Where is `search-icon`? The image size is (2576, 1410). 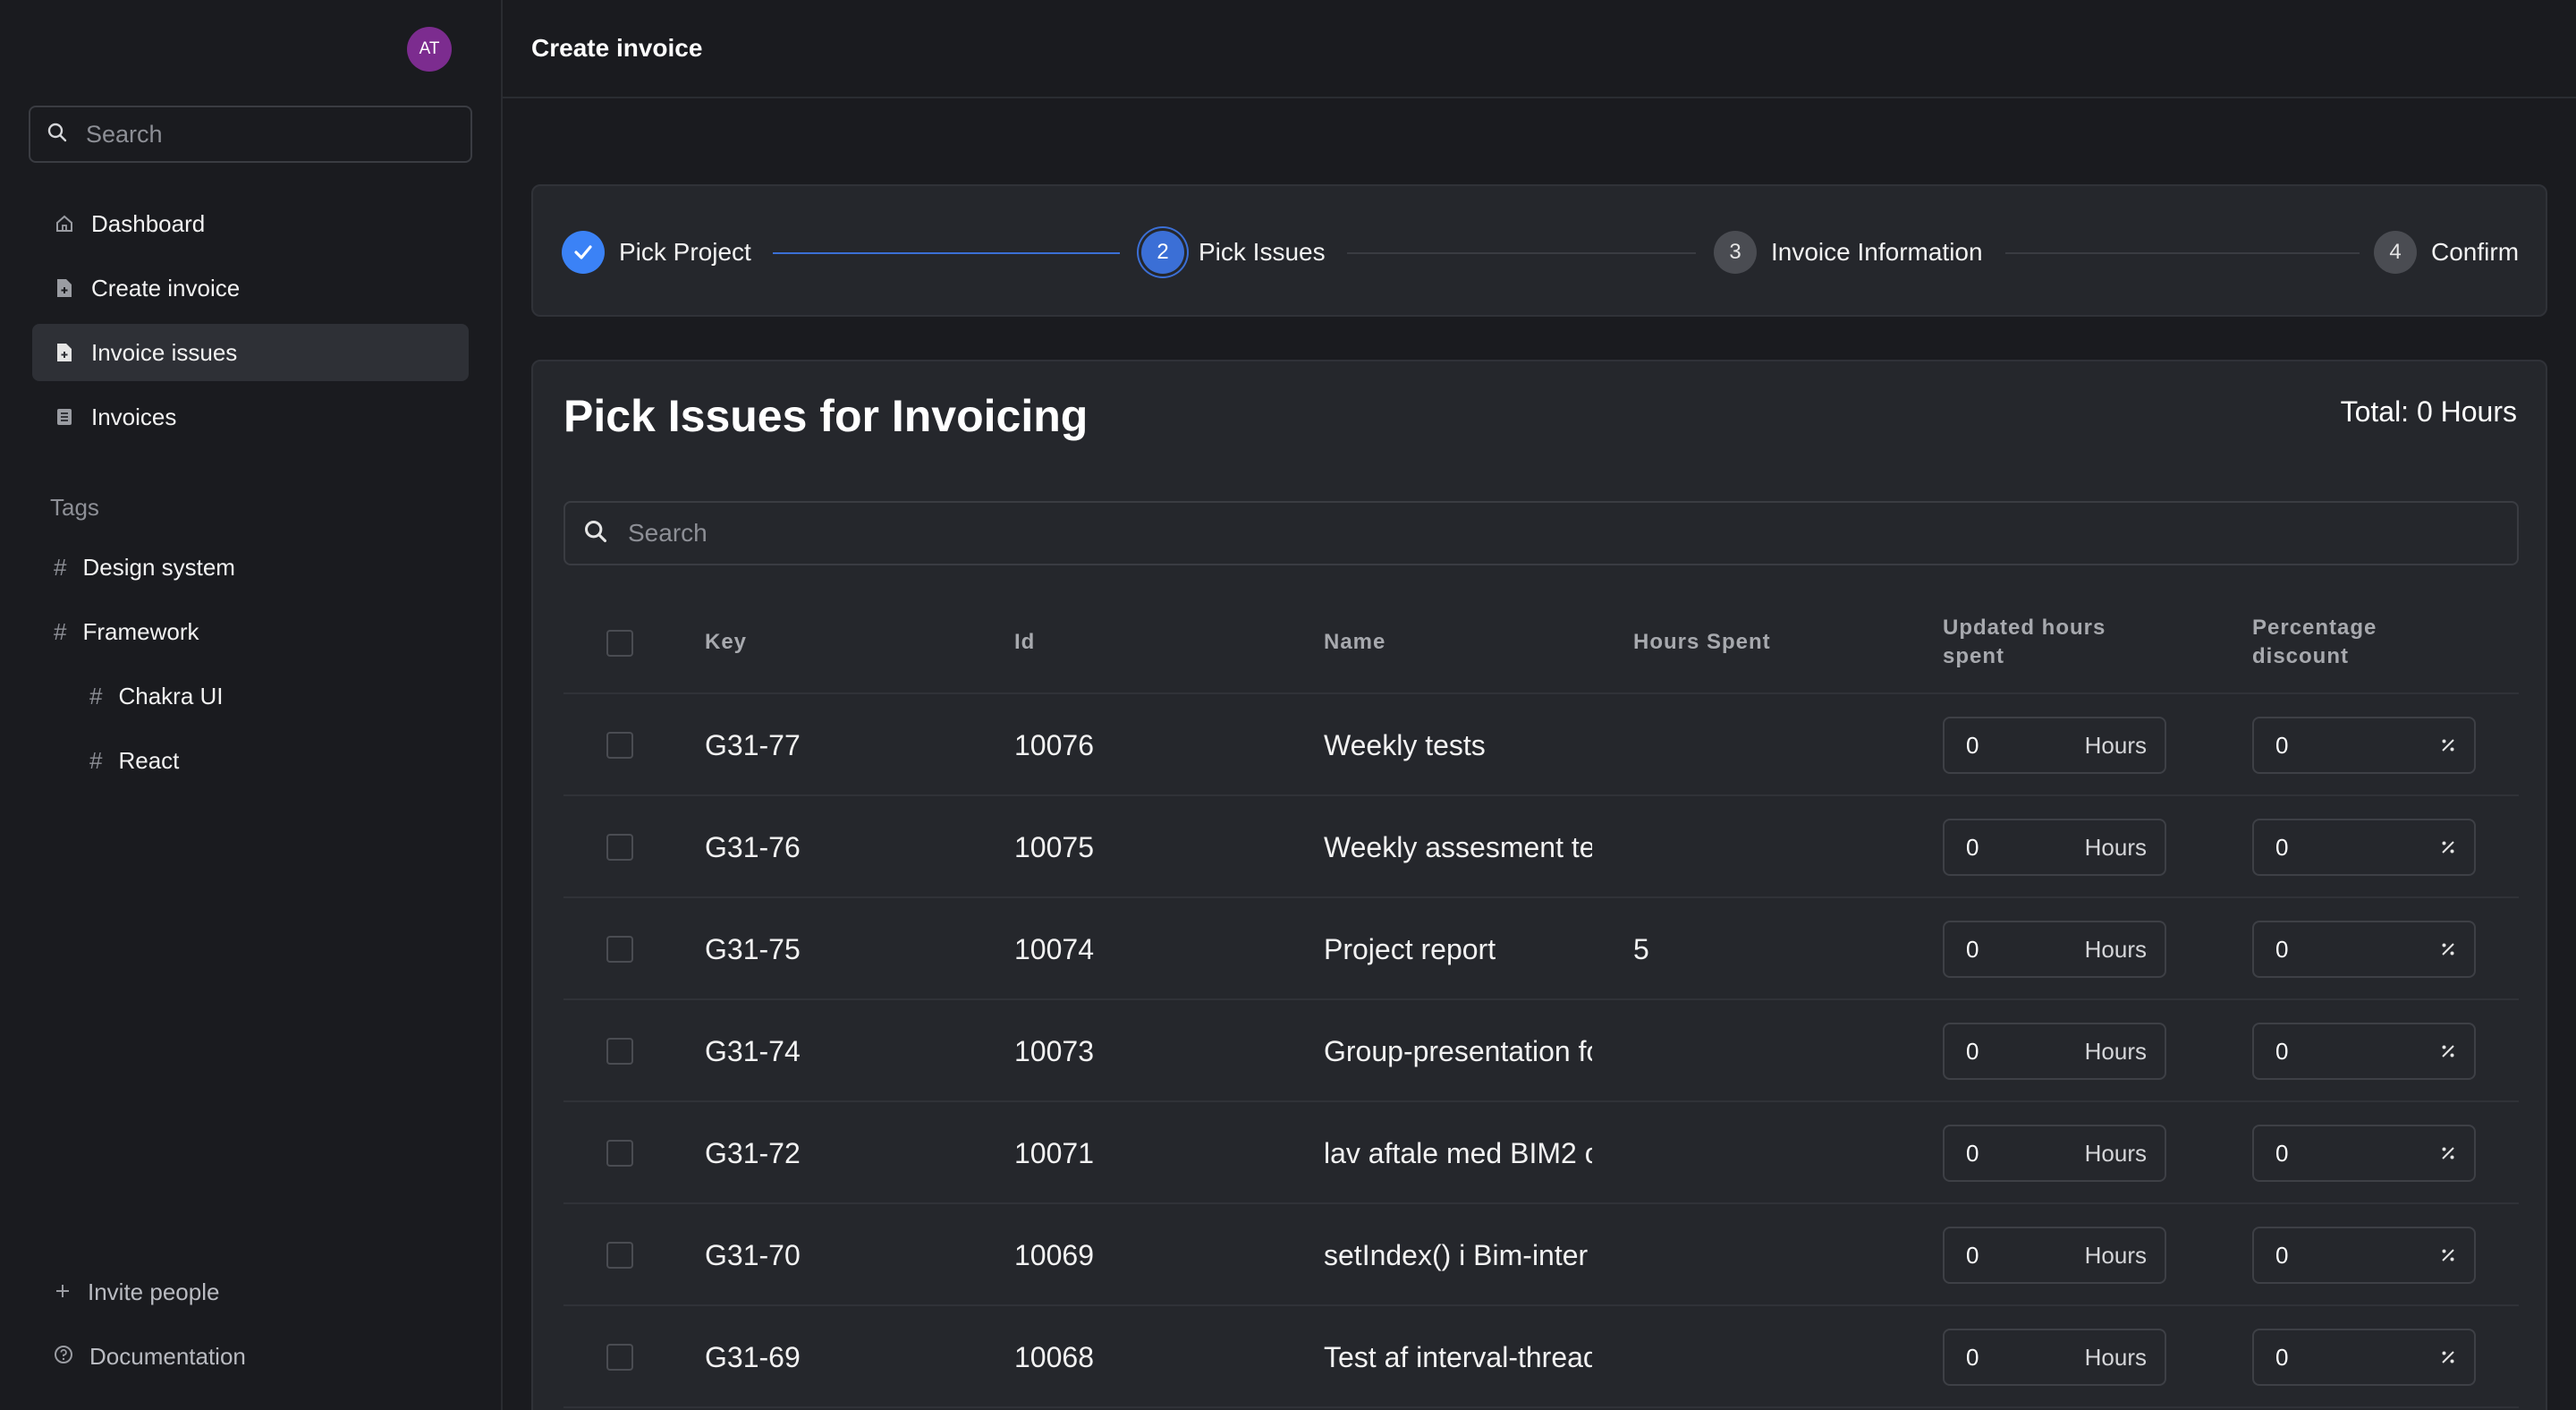
search-icon is located at coordinates (595, 534).